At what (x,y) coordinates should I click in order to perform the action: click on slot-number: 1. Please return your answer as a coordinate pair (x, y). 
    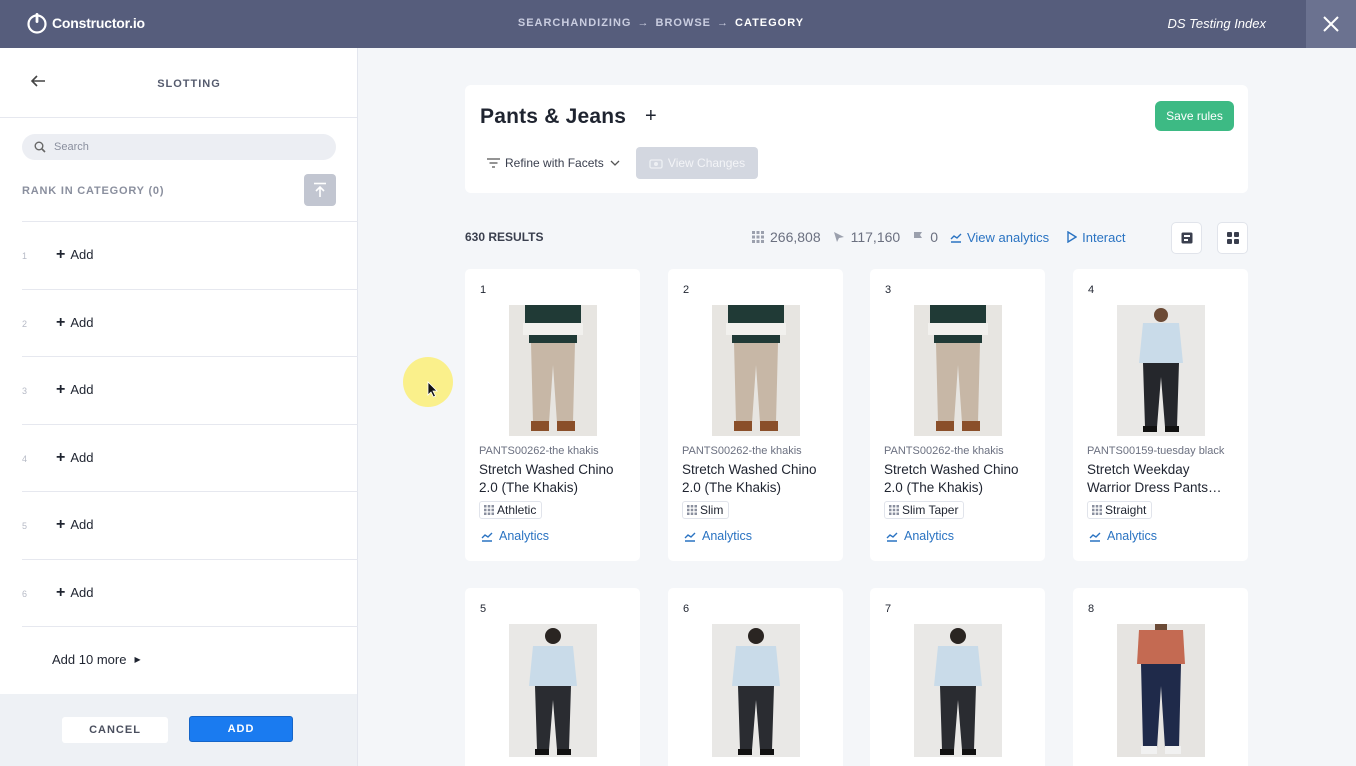
    Looking at the image, I should click on (25, 256).